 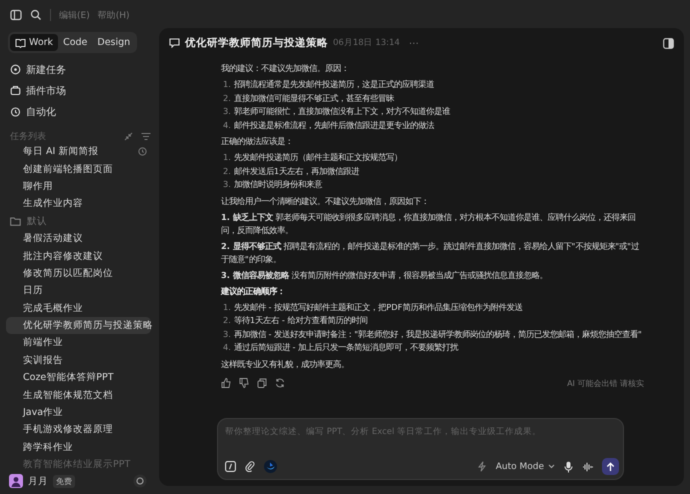 What do you see at coordinates (78, 69) in the screenshot?
I see `nav-item: 新建任务` at bounding box center [78, 69].